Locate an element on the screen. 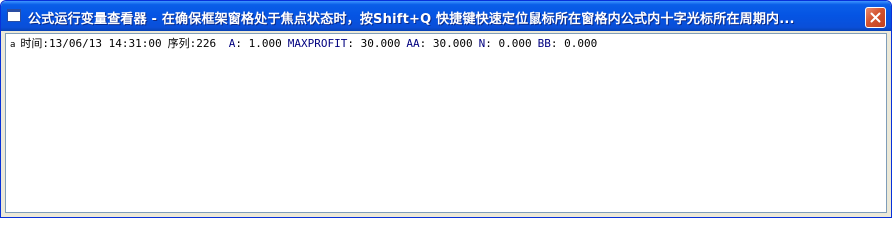  seq-label: 序列: is located at coordinates (182, 43).